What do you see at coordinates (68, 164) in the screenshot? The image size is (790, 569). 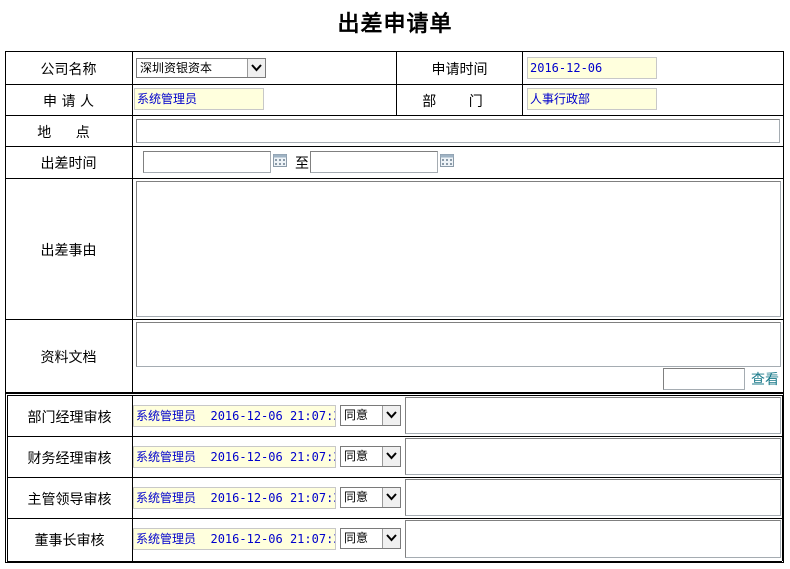 I see `trip-time-label: 出差时间` at bounding box center [68, 164].